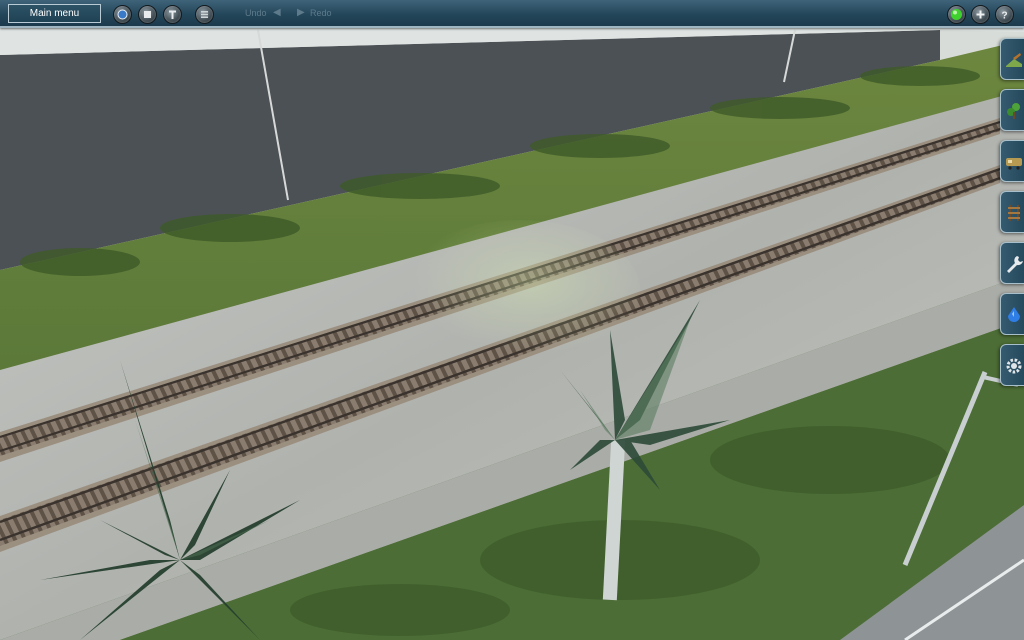  I want to click on track-tool-button, so click(1012, 212).